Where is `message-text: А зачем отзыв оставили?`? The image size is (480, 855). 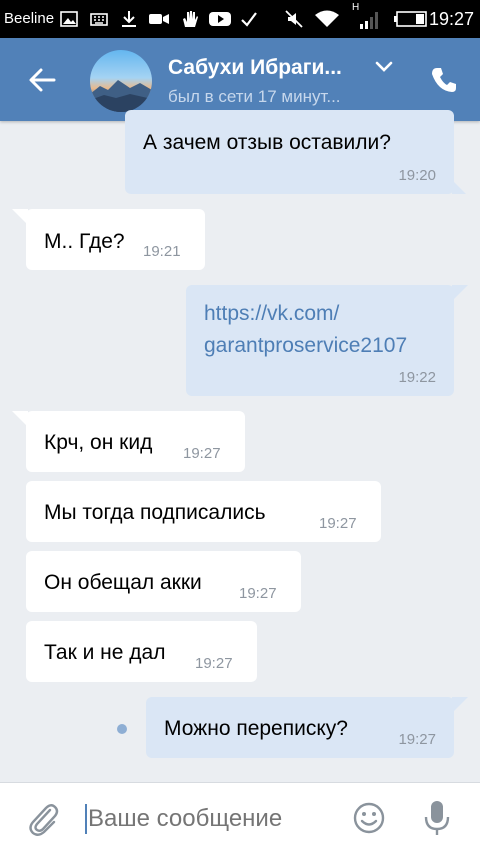 message-text: А зачем отзыв оставили? is located at coordinates (267, 142).